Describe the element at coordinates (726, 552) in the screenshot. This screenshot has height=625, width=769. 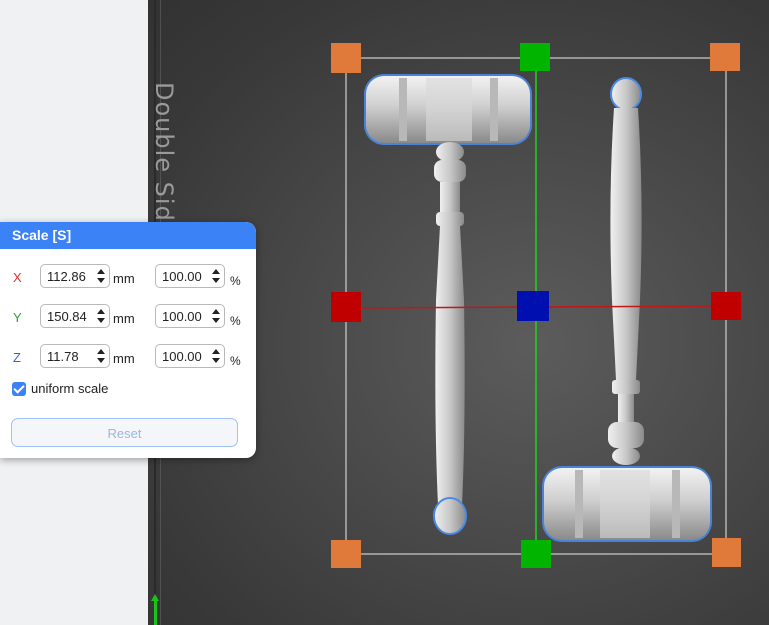
I see `corner-handle-bottom-right` at that location.